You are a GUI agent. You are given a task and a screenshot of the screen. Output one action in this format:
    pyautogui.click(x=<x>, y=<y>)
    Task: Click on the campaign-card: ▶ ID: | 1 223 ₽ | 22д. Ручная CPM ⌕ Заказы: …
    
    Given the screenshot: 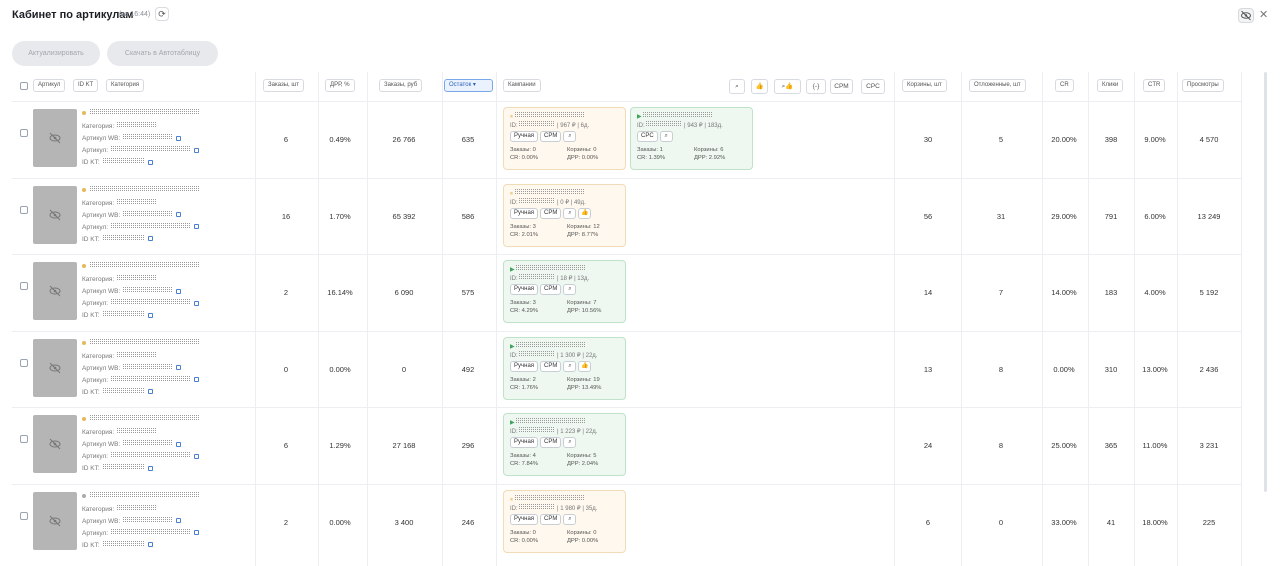 What is the action you would take?
    pyautogui.click(x=564, y=444)
    